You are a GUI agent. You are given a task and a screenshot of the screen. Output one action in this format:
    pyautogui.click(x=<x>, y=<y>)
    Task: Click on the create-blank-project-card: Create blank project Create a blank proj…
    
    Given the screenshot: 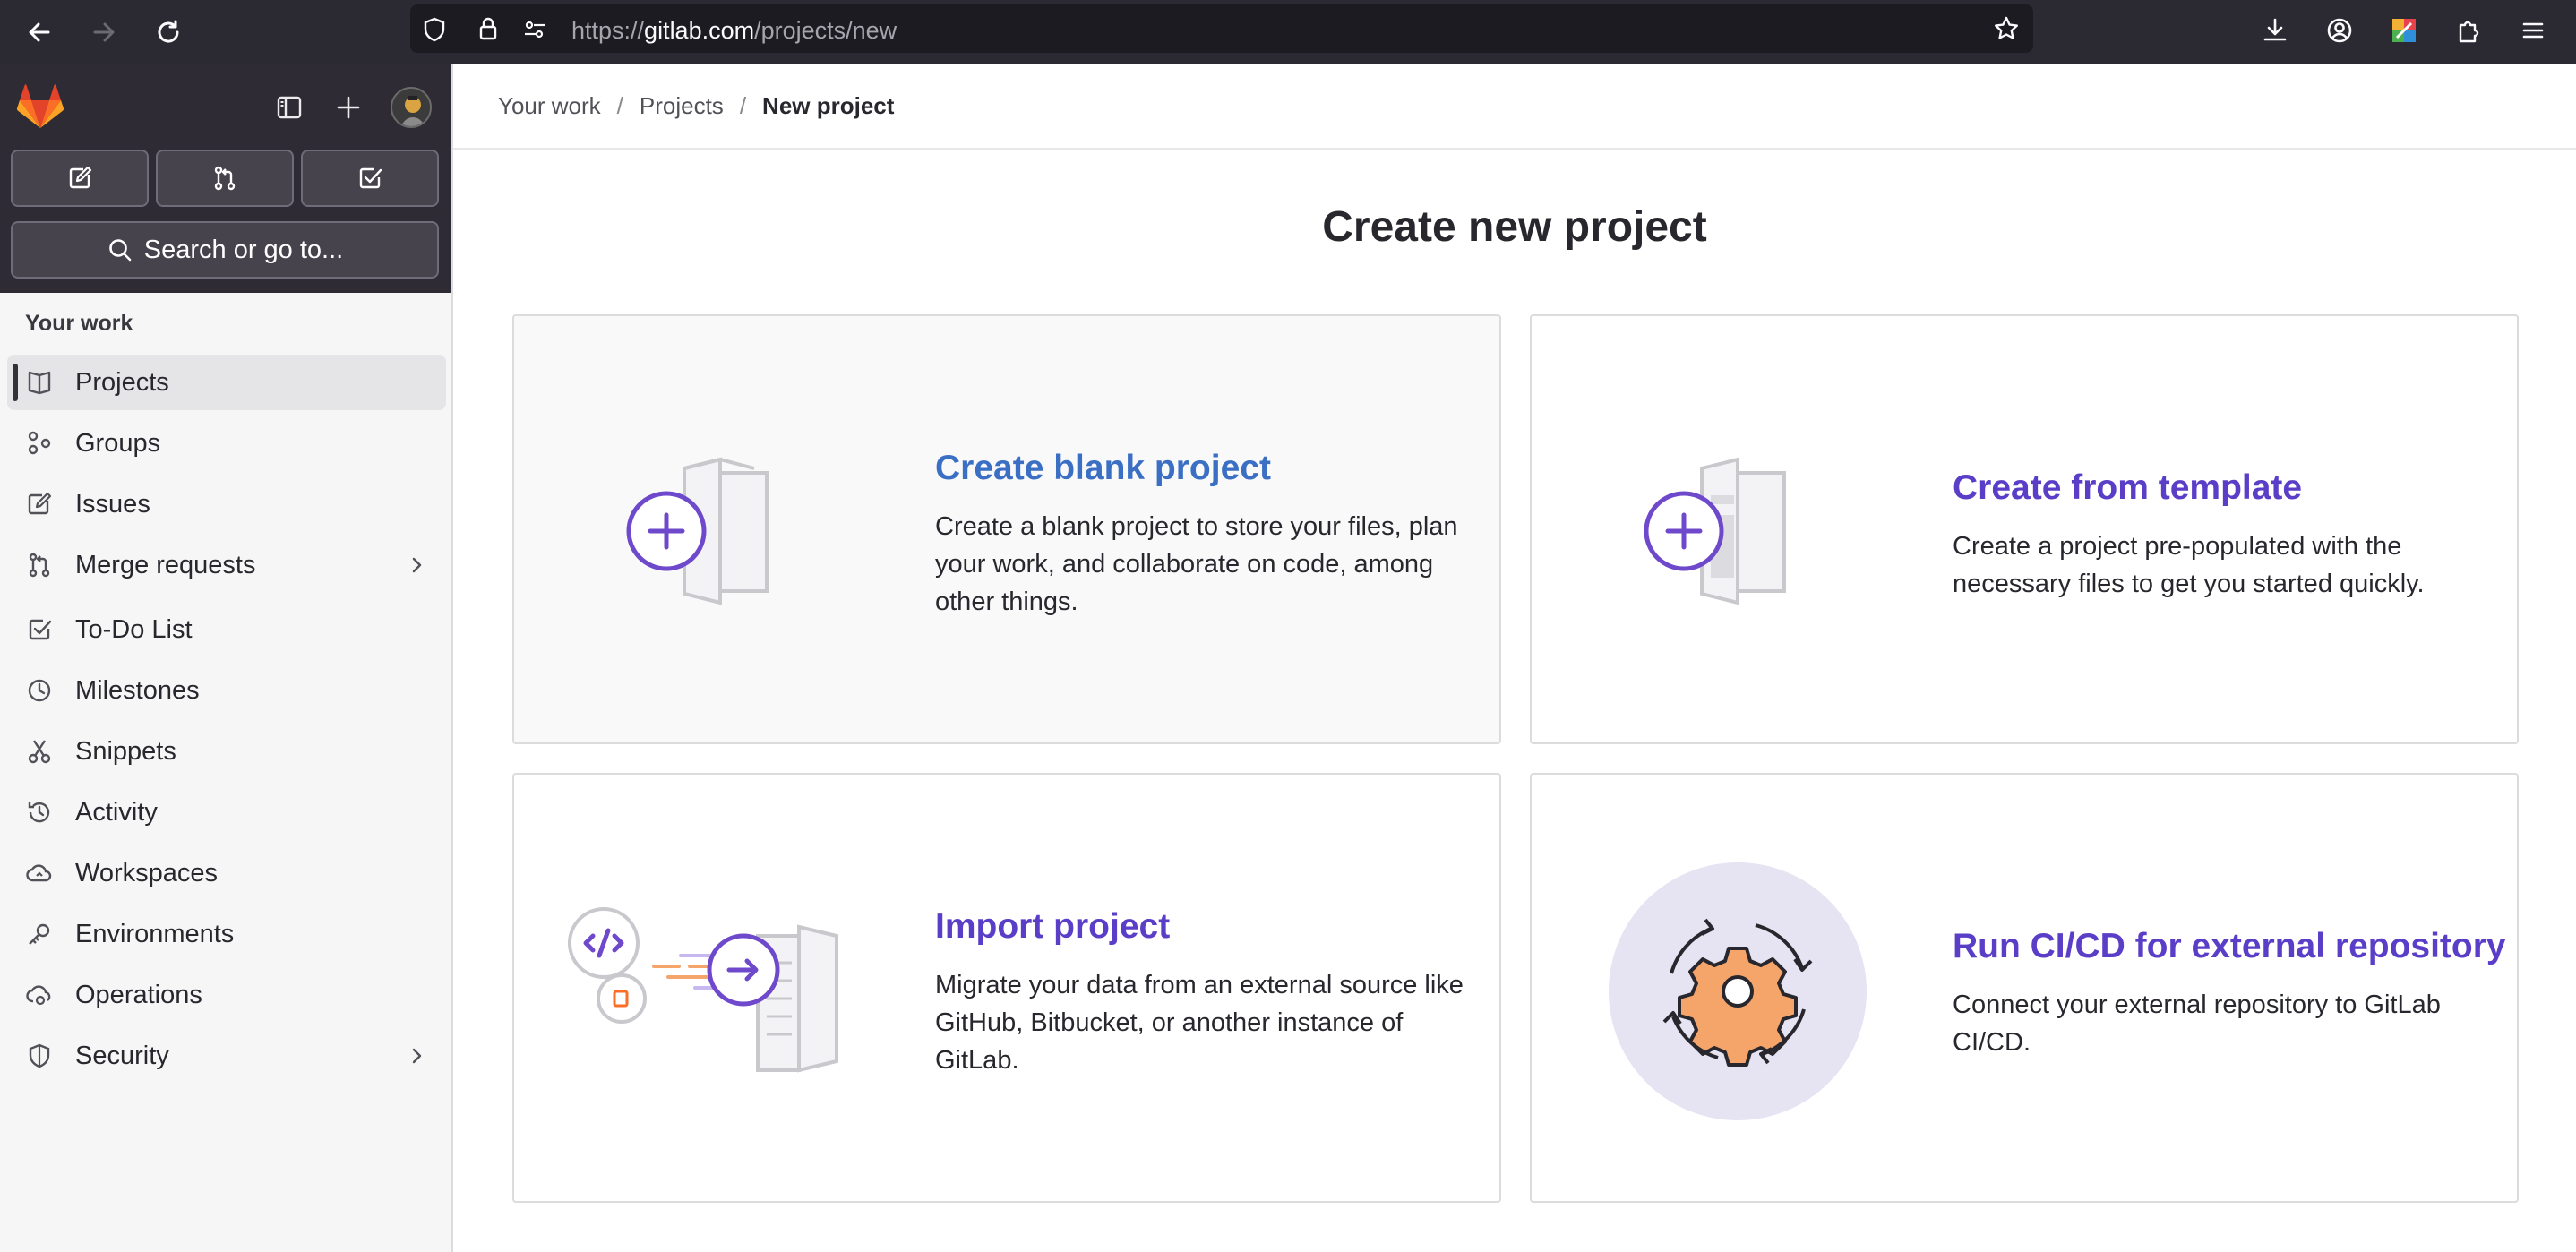 What is the action you would take?
    pyautogui.click(x=1006, y=529)
    